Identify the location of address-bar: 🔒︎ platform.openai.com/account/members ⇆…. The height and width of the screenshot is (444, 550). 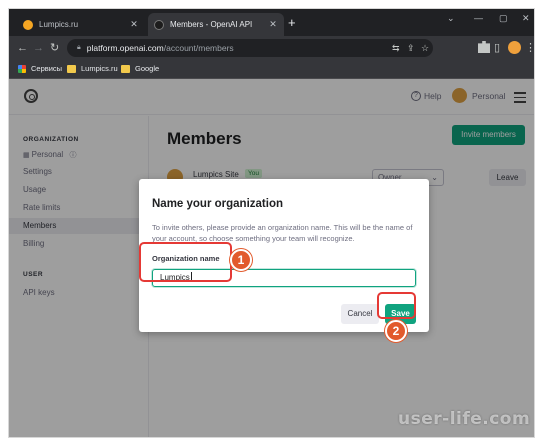
(250, 48).